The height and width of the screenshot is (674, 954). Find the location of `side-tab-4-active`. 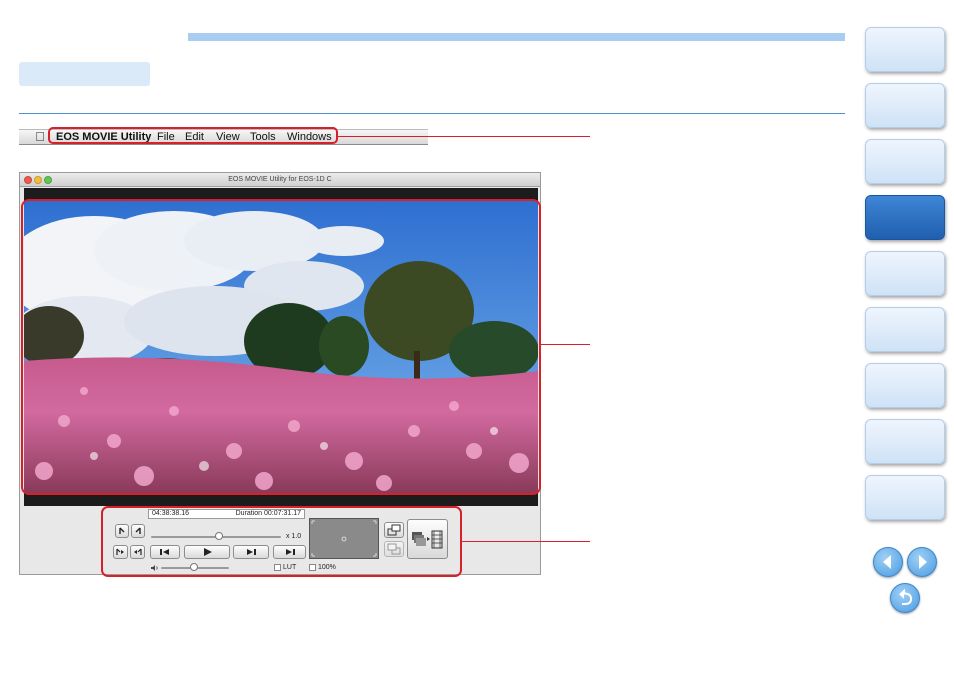

side-tab-4-active is located at coordinates (905, 217).